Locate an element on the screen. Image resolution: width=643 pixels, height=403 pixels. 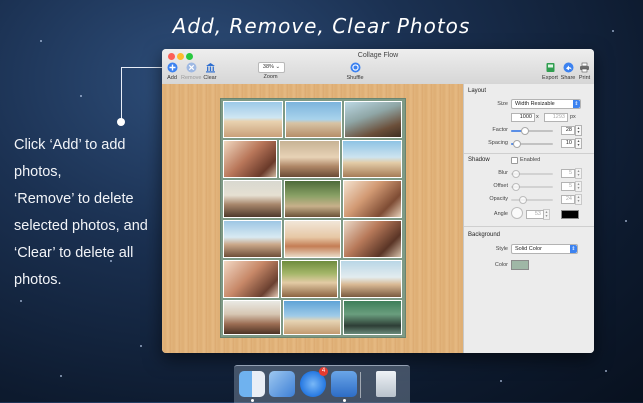
dock-separator is located at coordinates (360, 385).